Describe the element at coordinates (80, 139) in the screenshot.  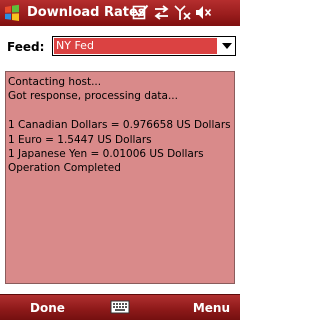
I see `log-line: 1 Euro = 1.5447 US Dollars` at that location.